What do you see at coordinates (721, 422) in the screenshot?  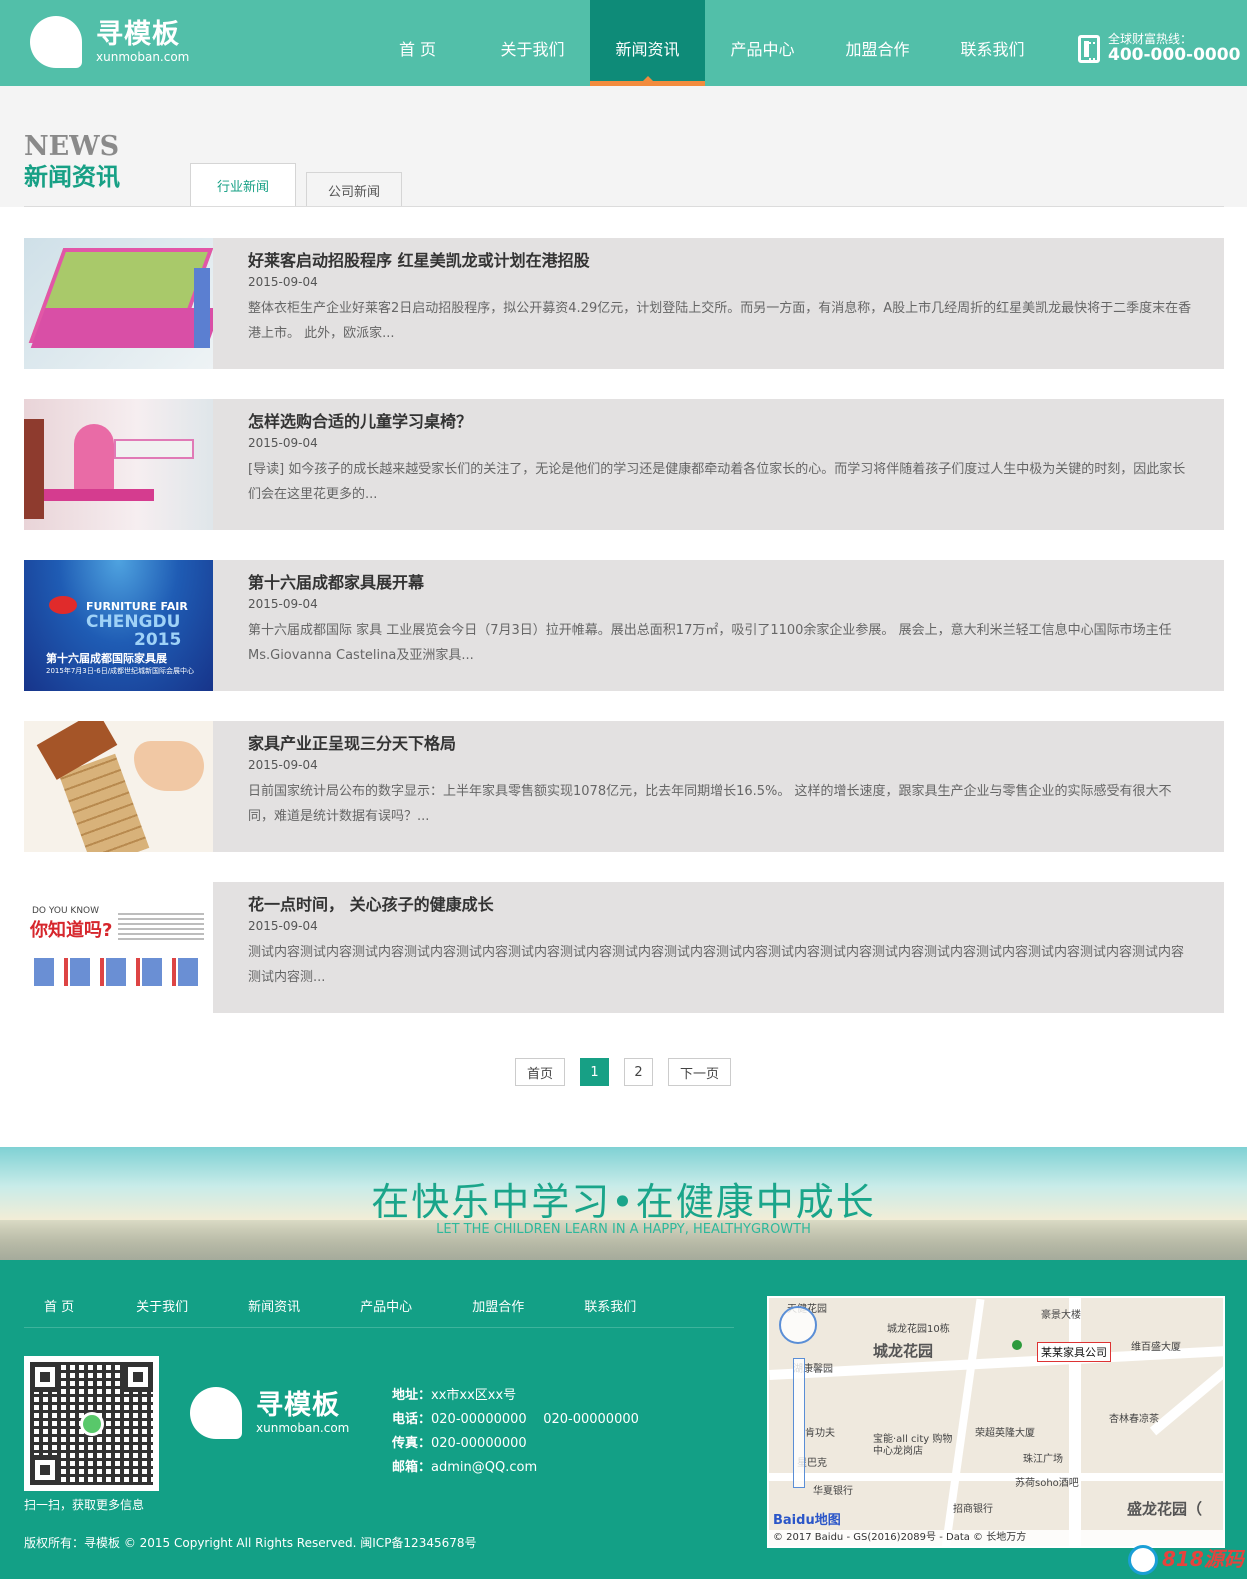 I see `news-title: 怎样选购合适的儿童学习桌椅？` at bounding box center [721, 422].